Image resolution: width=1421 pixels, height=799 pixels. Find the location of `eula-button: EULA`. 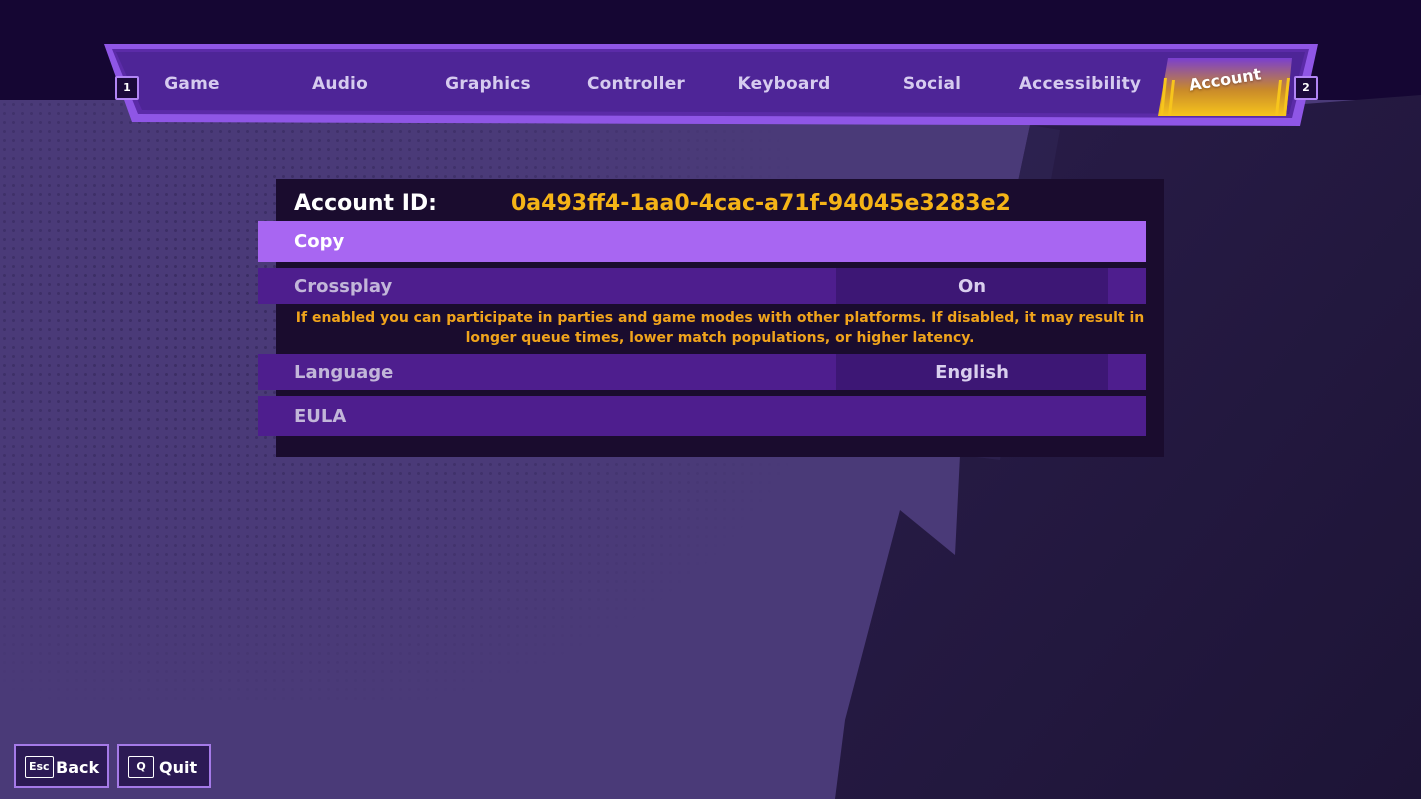

eula-button: EULA is located at coordinates (702, 416).